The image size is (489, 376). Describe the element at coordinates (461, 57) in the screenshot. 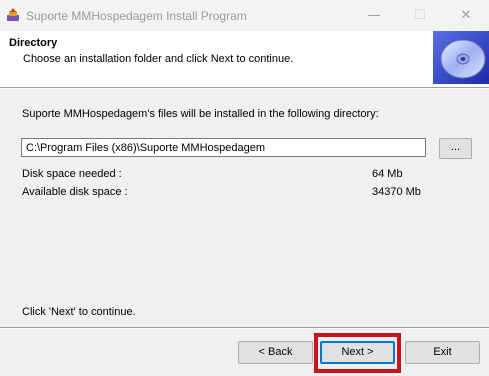

I see `cd-disc-icon` at that location.